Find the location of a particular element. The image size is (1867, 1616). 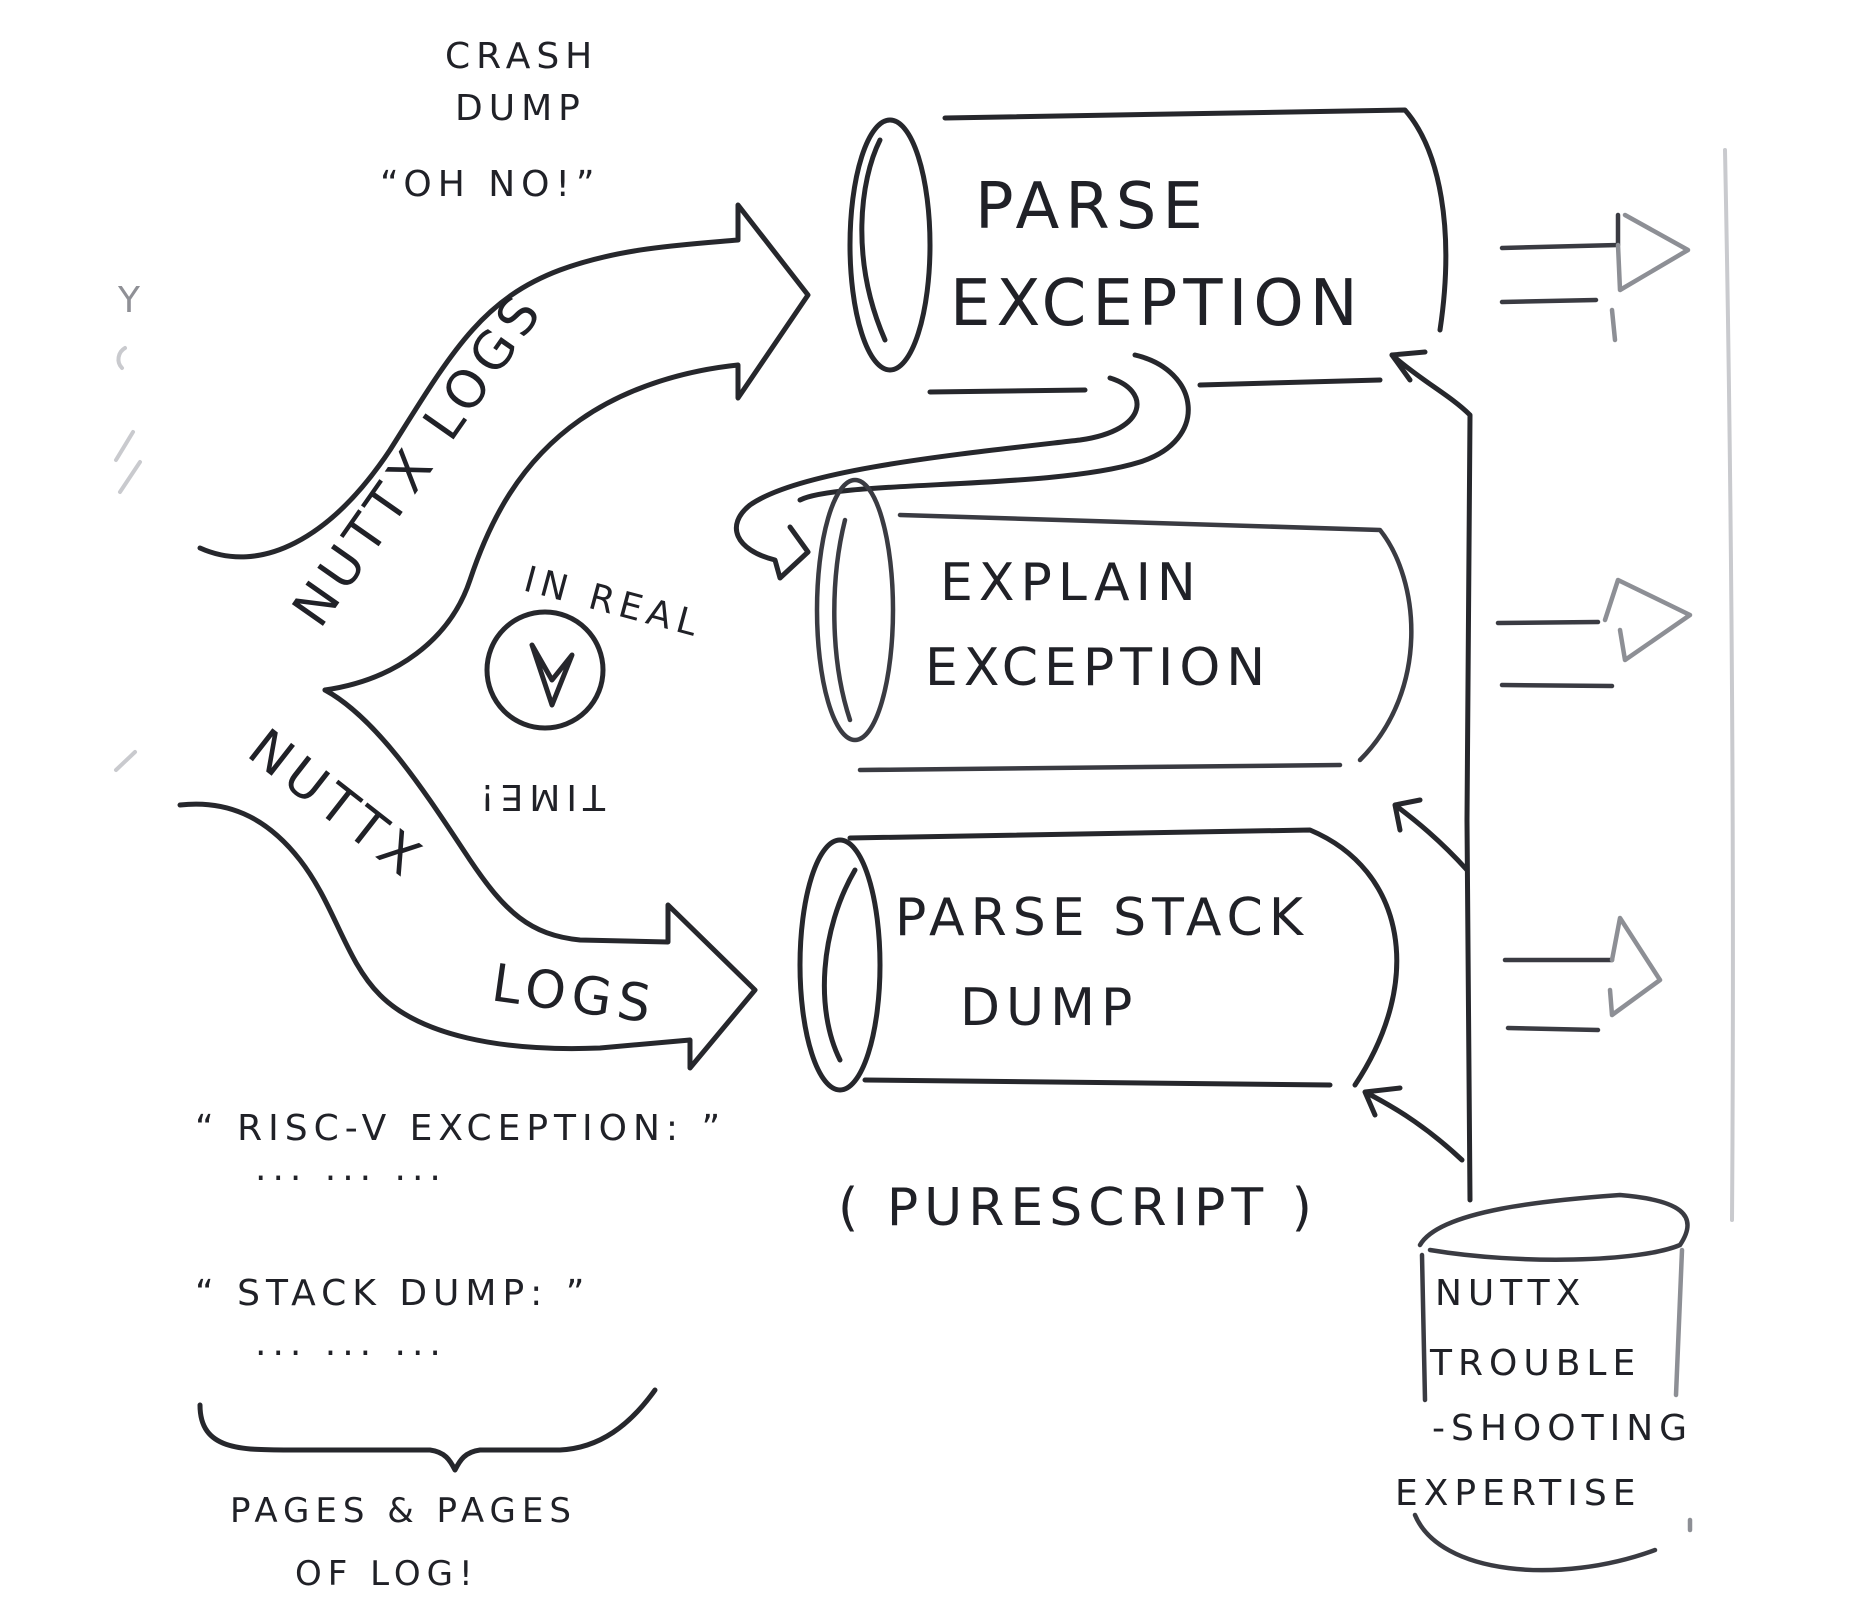

expertise-feedback-lines is located at coordinates (1417, 776).